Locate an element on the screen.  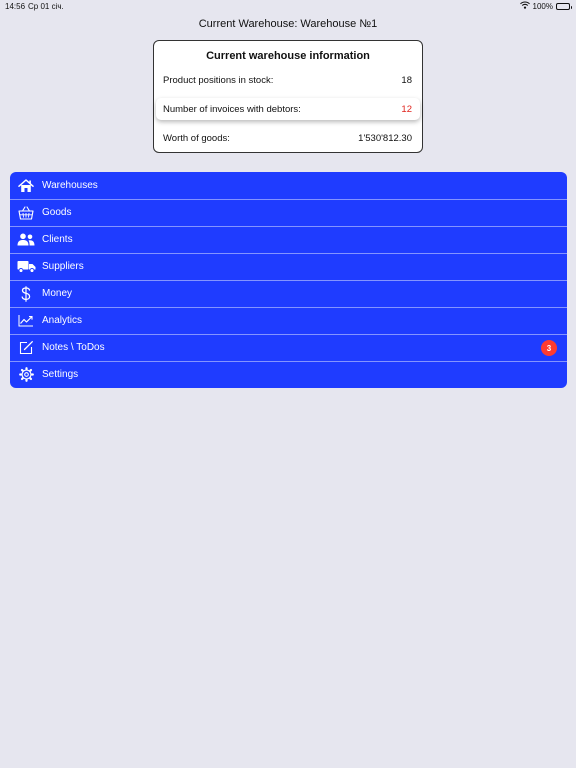
info-row-debtors: Number of invoices with debtors: 12 is located at coordinates (288, 109).